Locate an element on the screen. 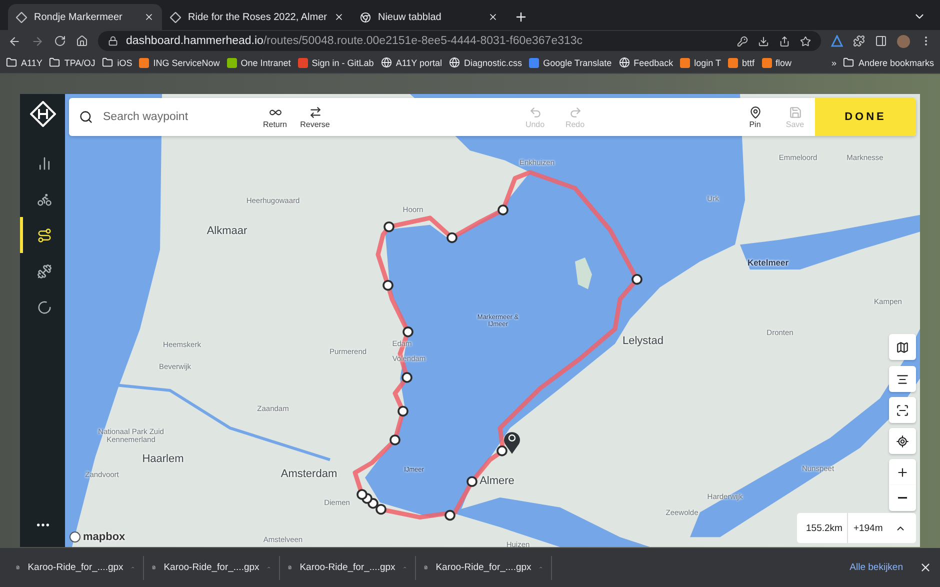  locate-button is located at coordinates (902, 441).